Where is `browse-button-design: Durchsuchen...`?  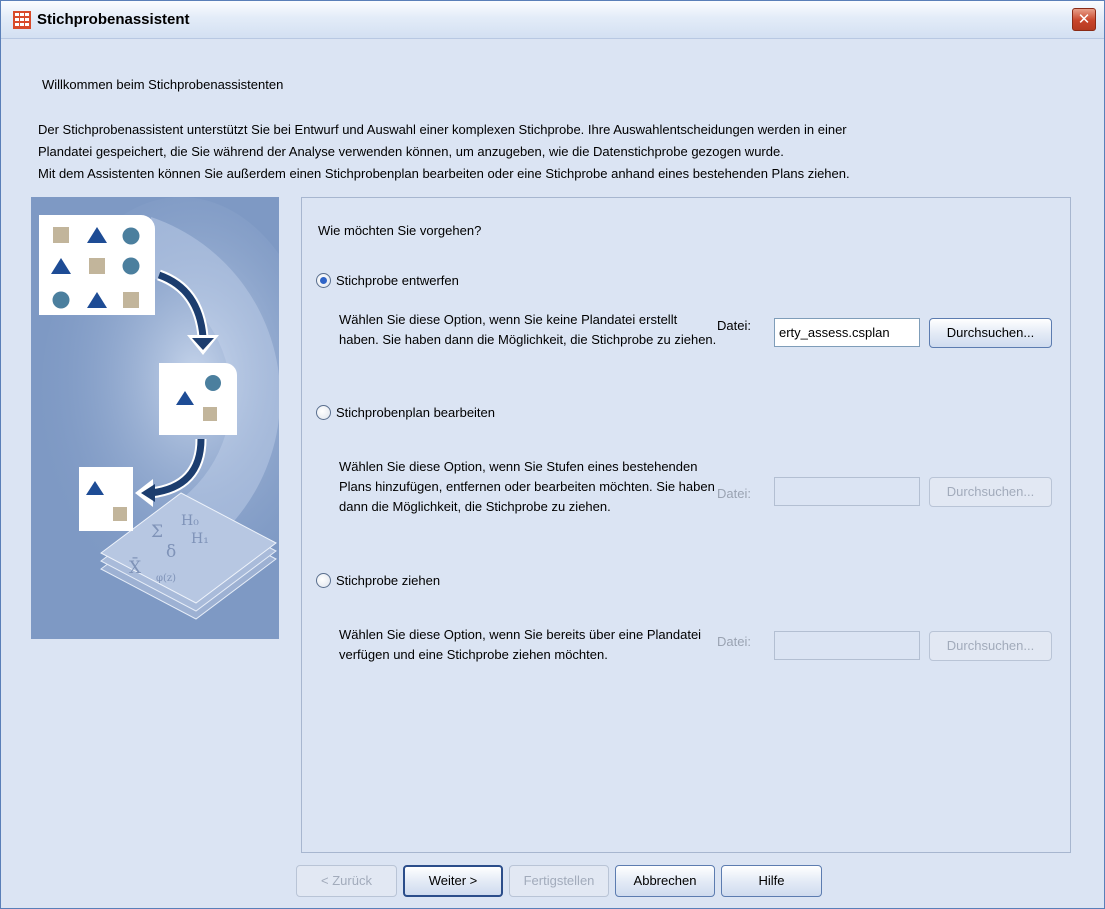 browse-button-design: Durchsuchen... is located at coordinates (990, 333).